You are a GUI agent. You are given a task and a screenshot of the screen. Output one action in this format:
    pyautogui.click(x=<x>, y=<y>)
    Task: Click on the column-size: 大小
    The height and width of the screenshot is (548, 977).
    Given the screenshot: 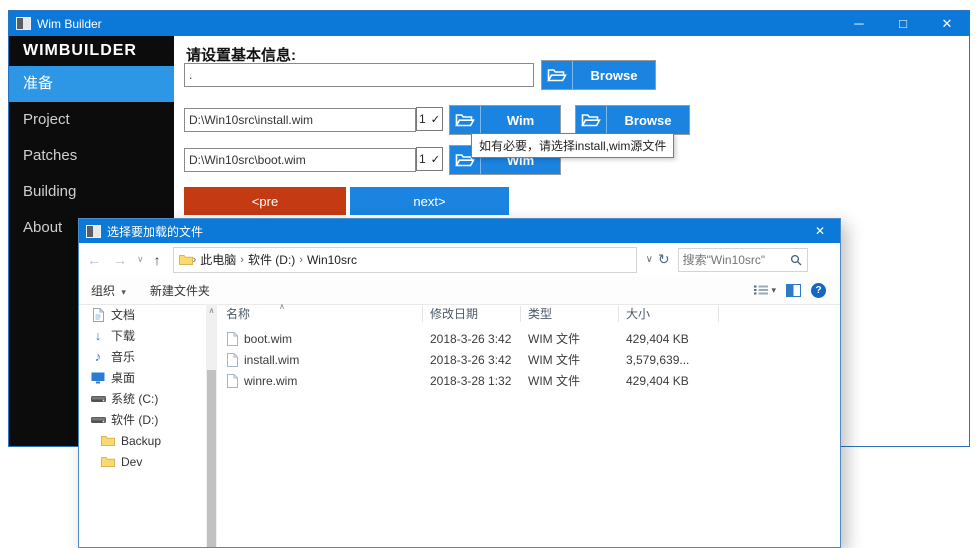 What is the action you would take?
    pyautogui.click(x=669, y=314)
    